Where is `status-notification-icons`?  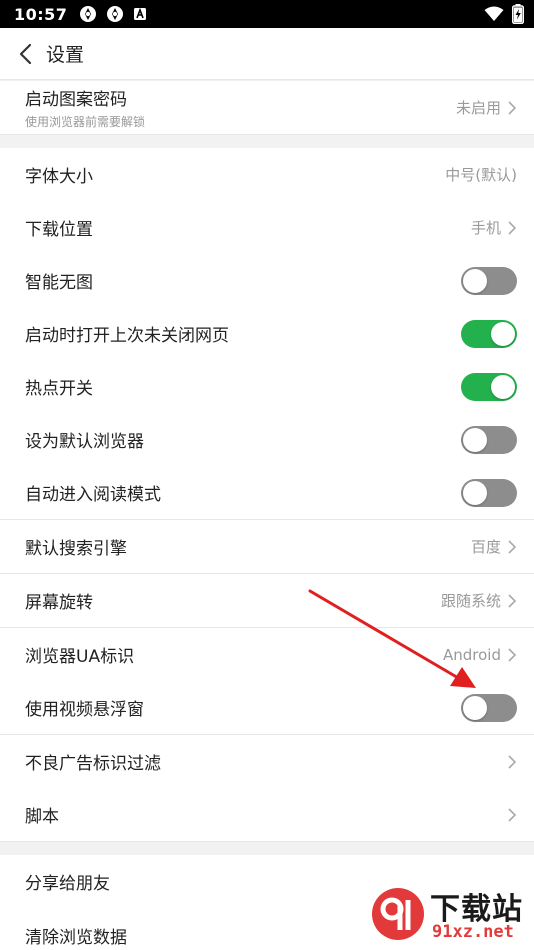
status-notification-icons is located at coordinates (113, 14).